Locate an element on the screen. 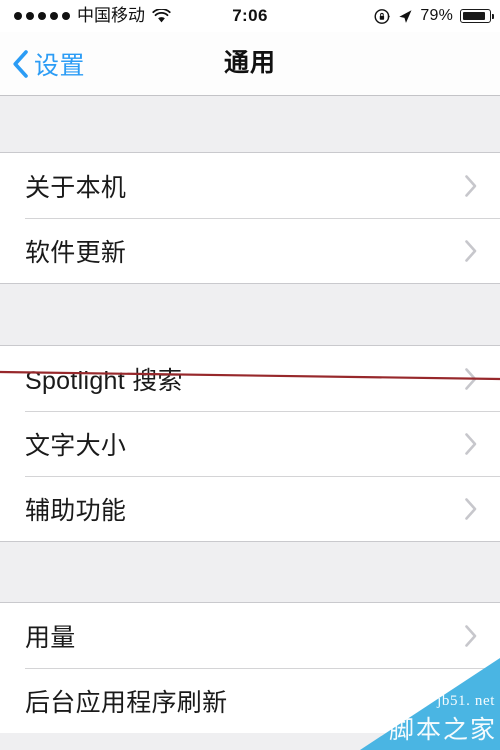 The height and width of the screenshot is (750, 500). row-accessibility: 辅助功能 is located at coordinates (250, 508).